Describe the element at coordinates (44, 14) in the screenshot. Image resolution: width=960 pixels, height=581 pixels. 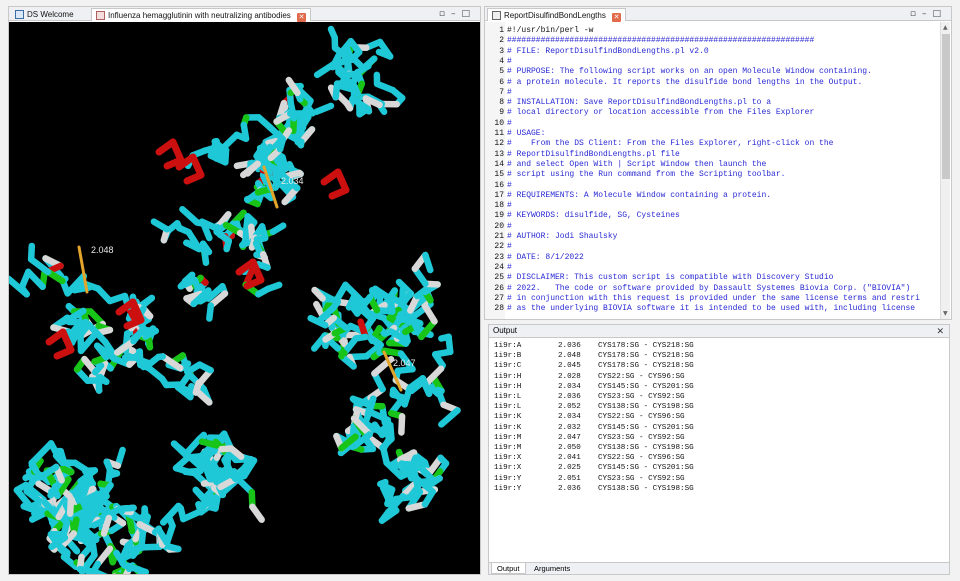
I see `tab-ds-welcome: DS Welcome` at that location.